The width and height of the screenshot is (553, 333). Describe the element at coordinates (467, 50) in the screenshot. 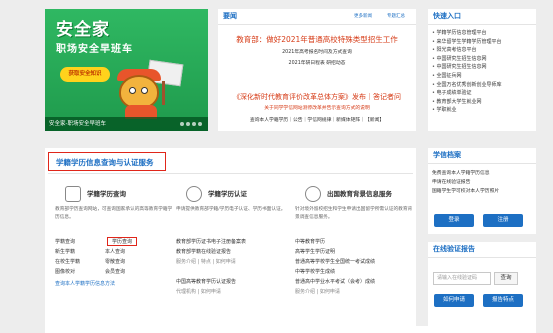

I see `quick-entry-item: 阳光高考信息平台` at that location.